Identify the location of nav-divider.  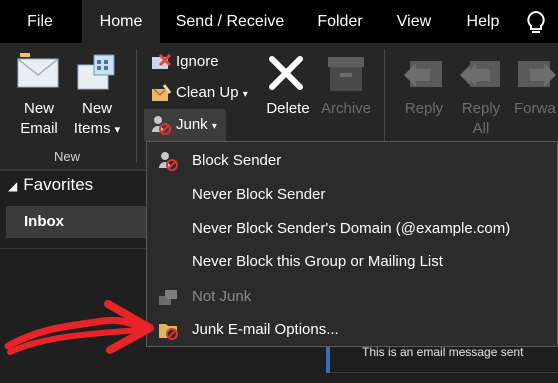
(73, 248).